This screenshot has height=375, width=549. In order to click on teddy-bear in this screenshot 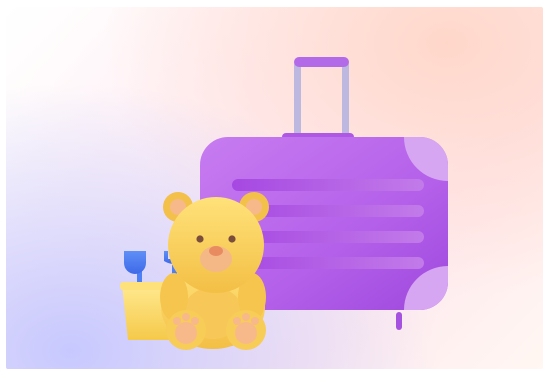, I will do `click(214, 271)`.